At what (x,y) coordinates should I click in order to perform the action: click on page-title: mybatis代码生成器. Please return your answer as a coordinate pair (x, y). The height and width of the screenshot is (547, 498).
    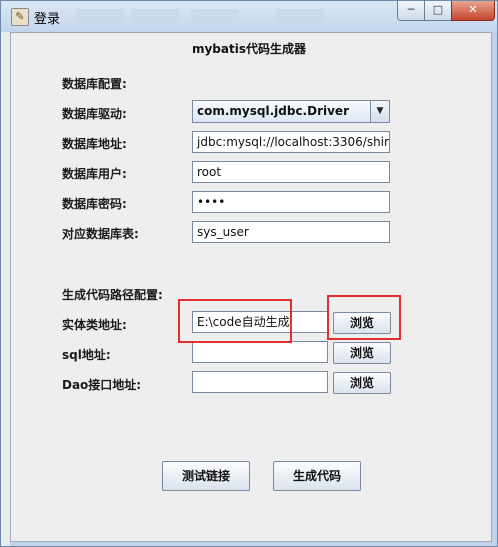
    Looking at the image, I should click on (248, 49).